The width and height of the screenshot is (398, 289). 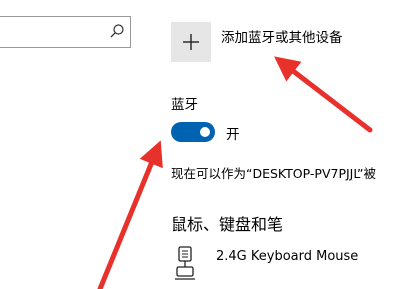 I want to click on discoverable-text: 现在可以作为“DESKTOP-PV7PJJL”被, so click(x=274, y=173).